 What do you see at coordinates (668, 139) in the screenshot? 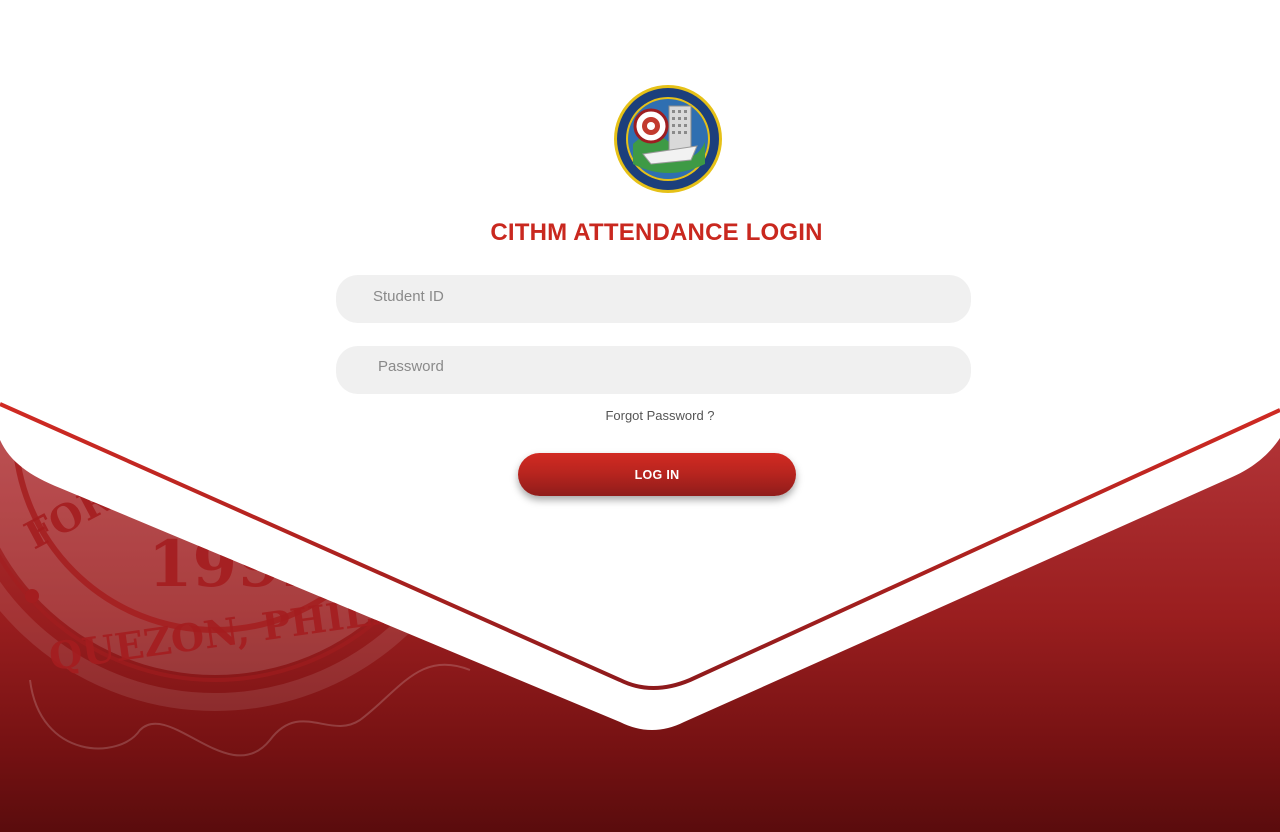
I see `college-seal-logo` at bounding box center [668, 139].